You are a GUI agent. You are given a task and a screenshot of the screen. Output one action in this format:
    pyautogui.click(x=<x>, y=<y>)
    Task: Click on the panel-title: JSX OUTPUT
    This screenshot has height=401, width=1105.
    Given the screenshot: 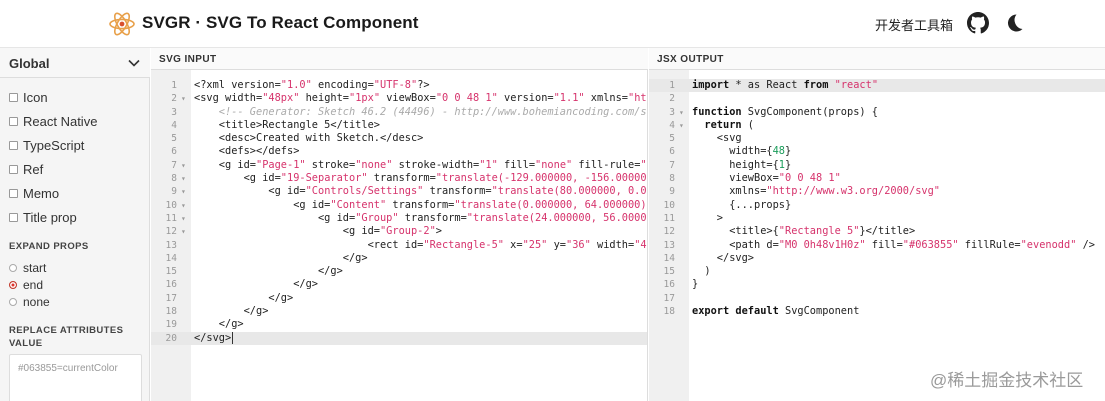 What is the action you would take?
    pyautogui.click(x=690, y=59)
    